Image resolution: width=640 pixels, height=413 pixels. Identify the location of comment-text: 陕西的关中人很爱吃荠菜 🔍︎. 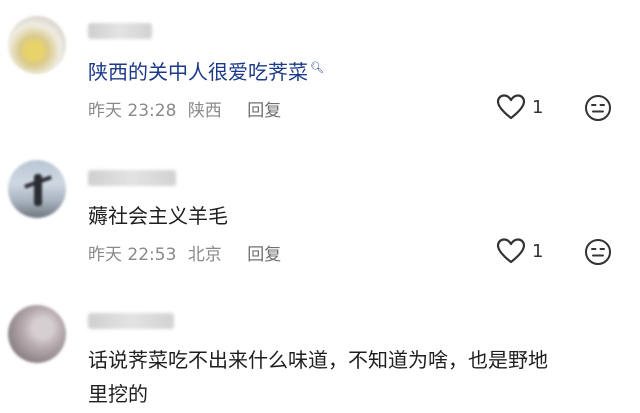
(206, 74).